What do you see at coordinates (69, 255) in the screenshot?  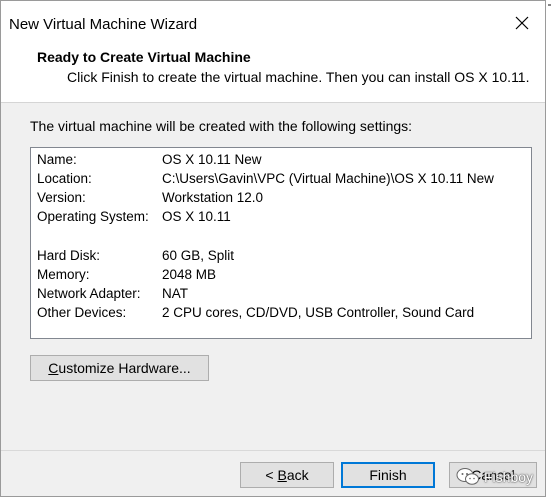 I see `setting-label: Hard Disk:` at bounding box center [69, 255].